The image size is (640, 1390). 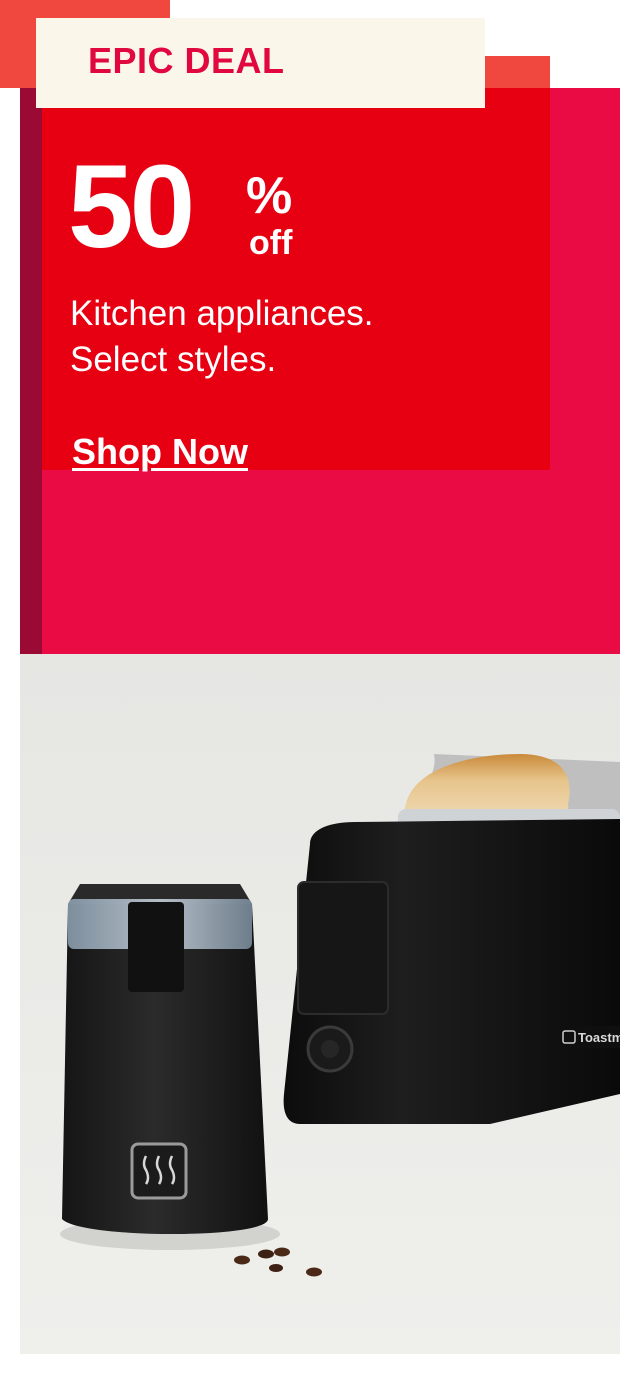 I want to click on promo-subtitle-line-1: Kitchen appliances., so click(x=222, y=313).